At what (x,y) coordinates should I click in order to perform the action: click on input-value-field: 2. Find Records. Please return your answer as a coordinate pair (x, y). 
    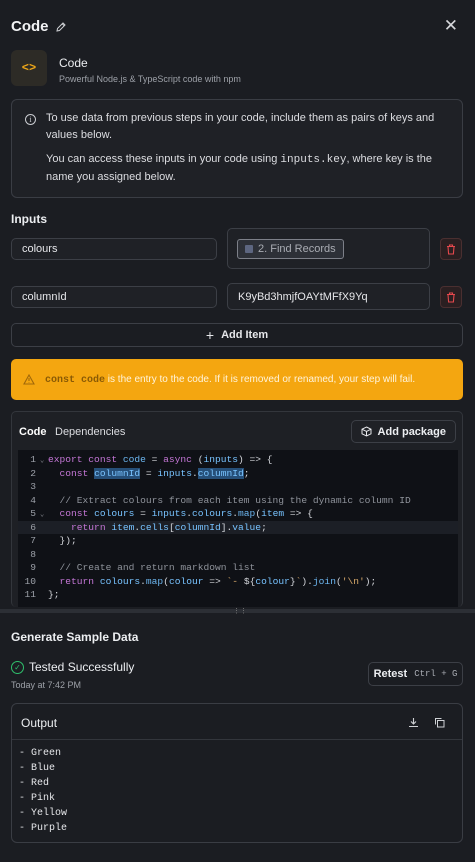
    Looking at the image, I should click on (328, 248).